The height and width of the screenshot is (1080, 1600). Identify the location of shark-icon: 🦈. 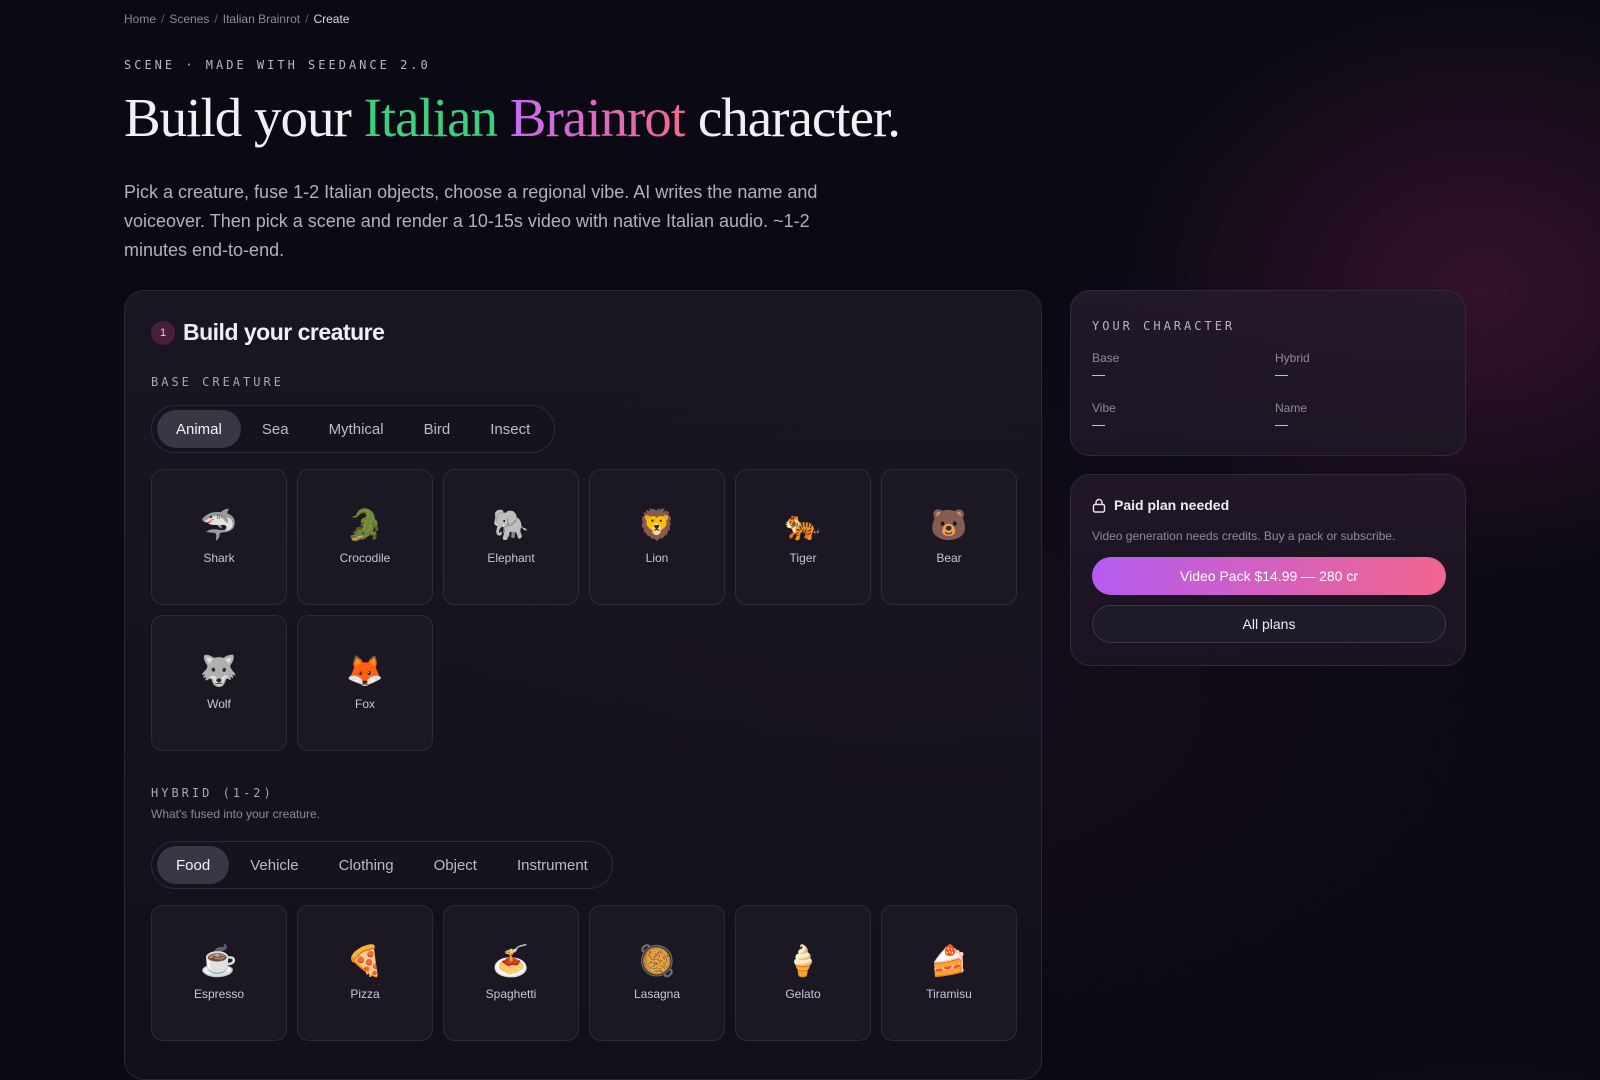
(219, 525).